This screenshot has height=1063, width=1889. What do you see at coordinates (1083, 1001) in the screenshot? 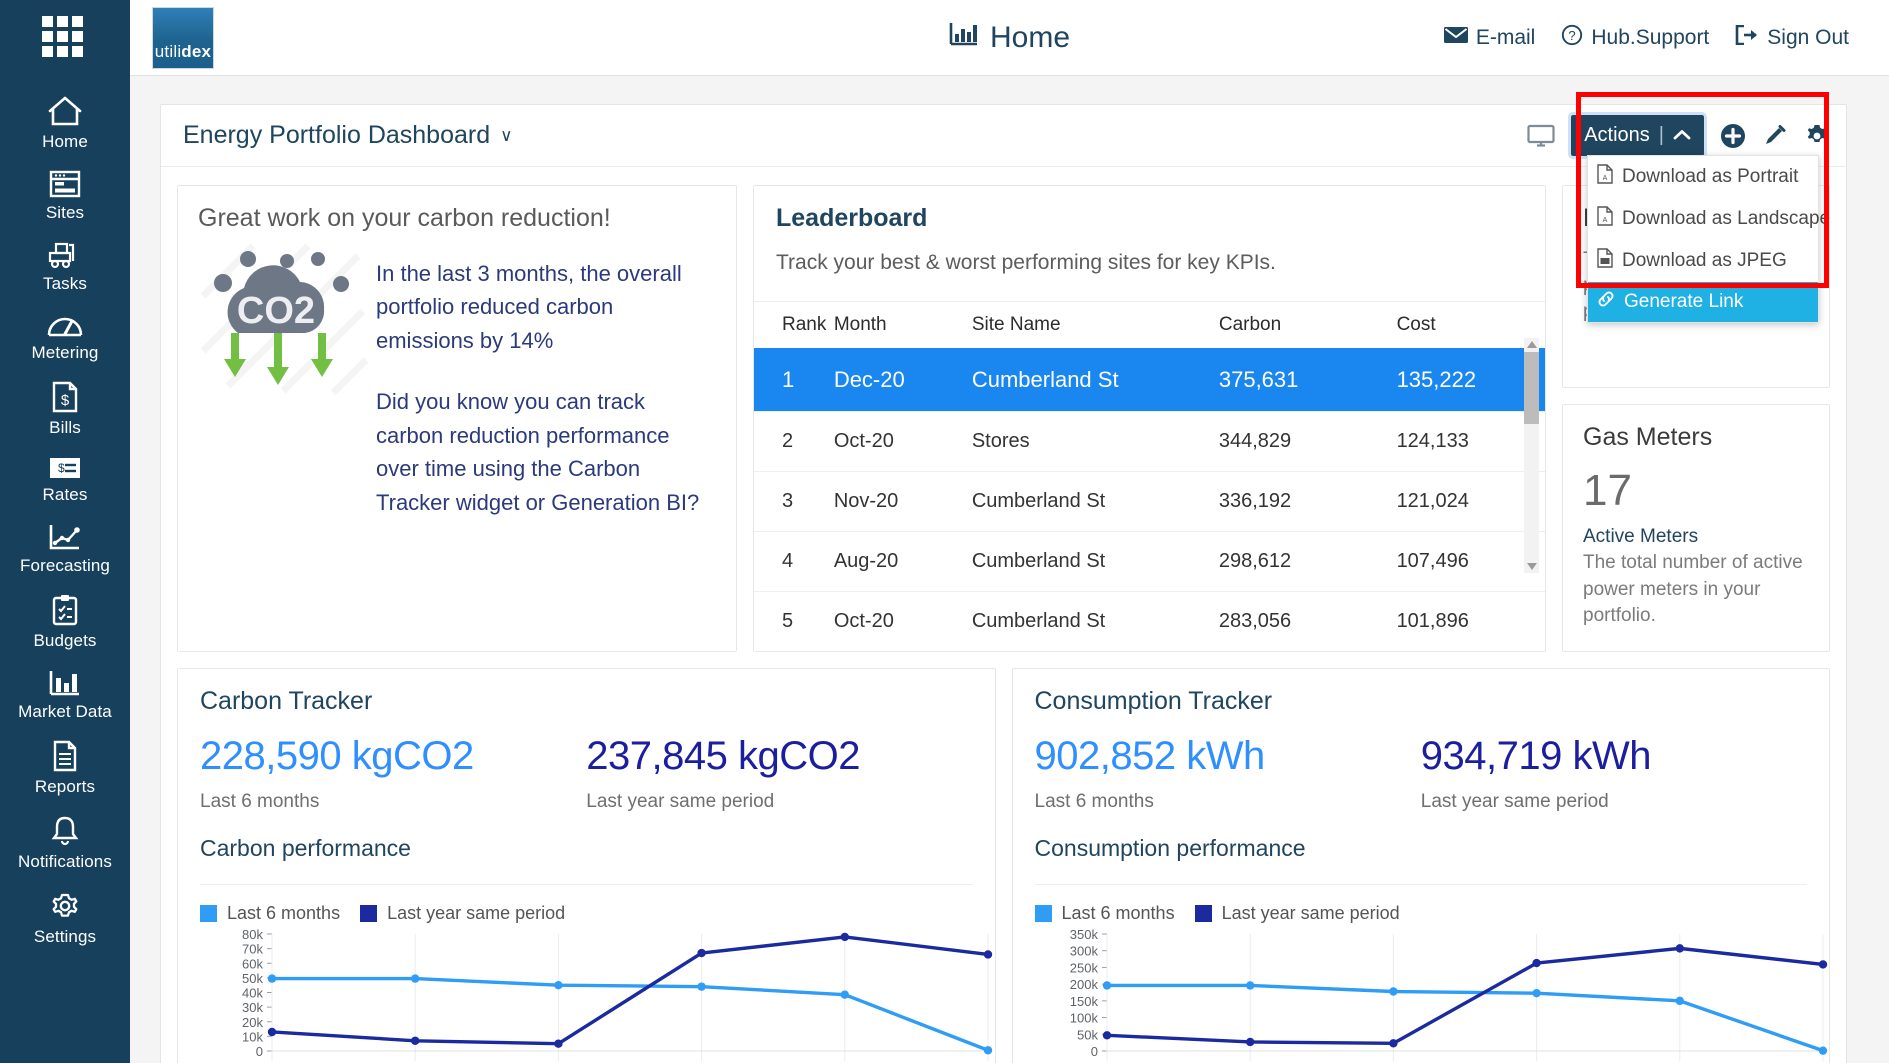
I see `svg-text: 150k` at bounding box center [1083, 1001].